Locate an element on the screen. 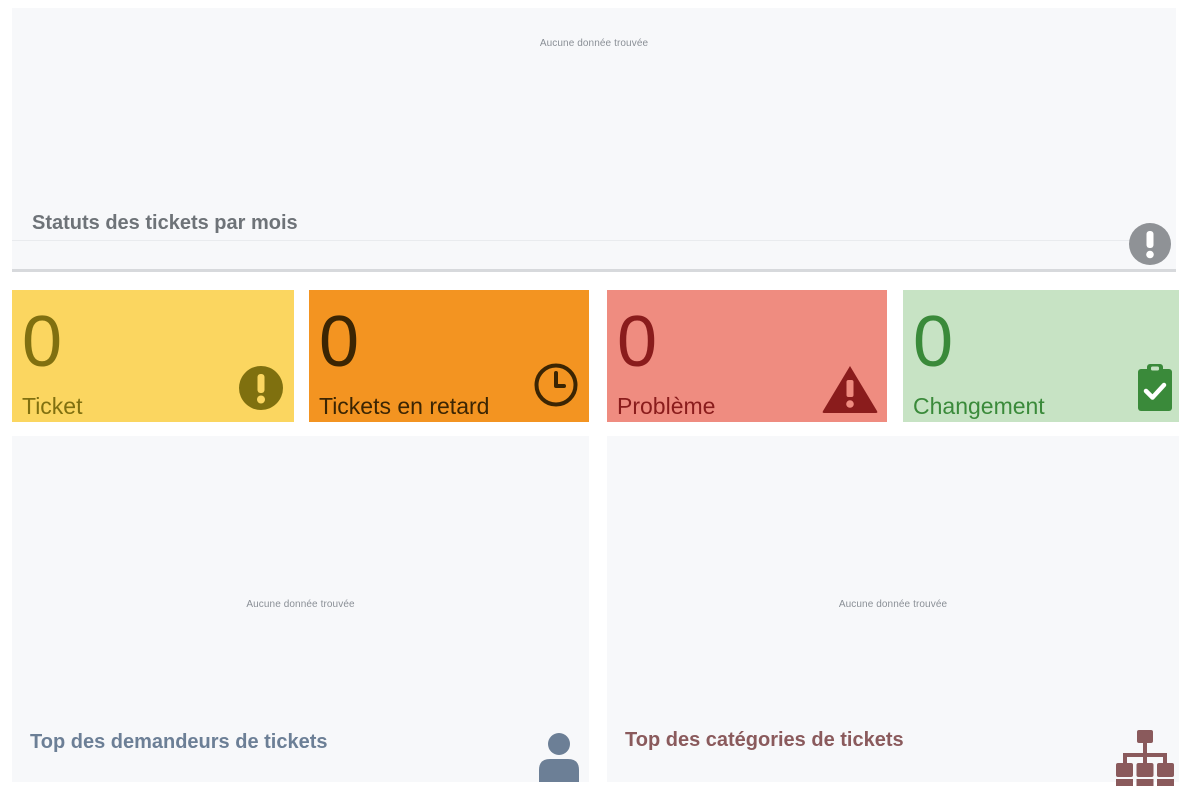  ticket-counter-card: 0 Ticket is located at coordinates (153, 356).